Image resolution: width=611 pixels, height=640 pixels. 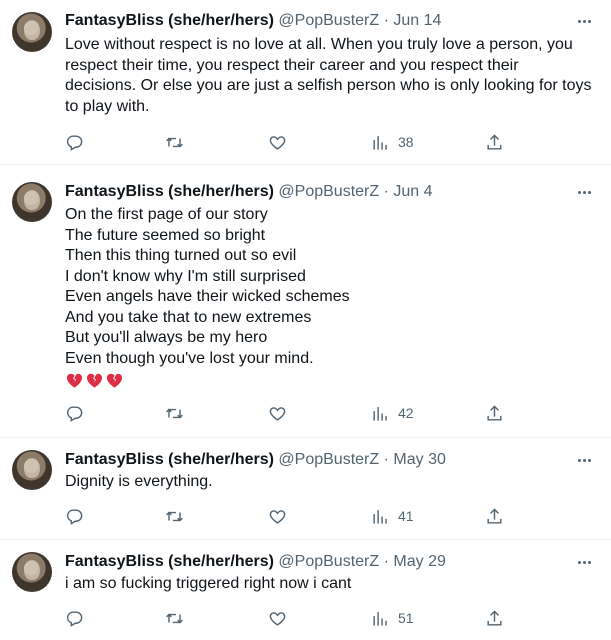 I want to click on tweet-text-line: And you take that to new extremes, so click(x=188, y=317).